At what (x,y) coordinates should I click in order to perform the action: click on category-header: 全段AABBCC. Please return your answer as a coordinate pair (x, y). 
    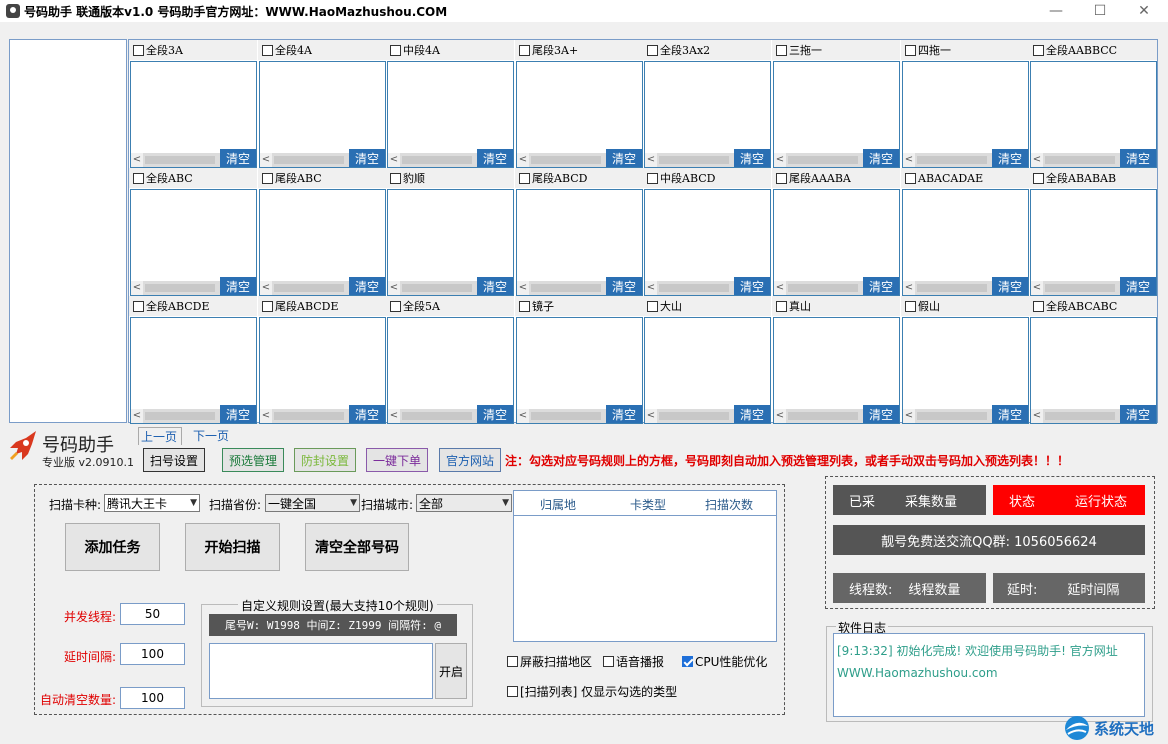
    Looking at the image, I should click on (1093, 50).